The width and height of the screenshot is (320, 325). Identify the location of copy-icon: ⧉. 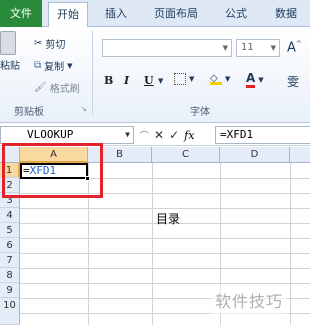
(38, 65).